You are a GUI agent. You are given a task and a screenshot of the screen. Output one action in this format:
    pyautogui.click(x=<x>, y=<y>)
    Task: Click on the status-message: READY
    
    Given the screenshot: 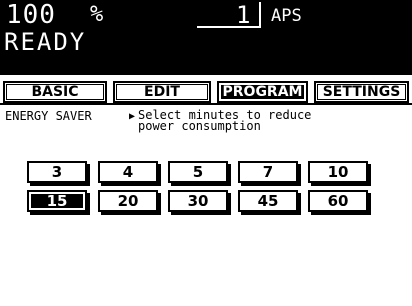 What is the action you would take?
    pyautogui.click(x=45, y=42)
    